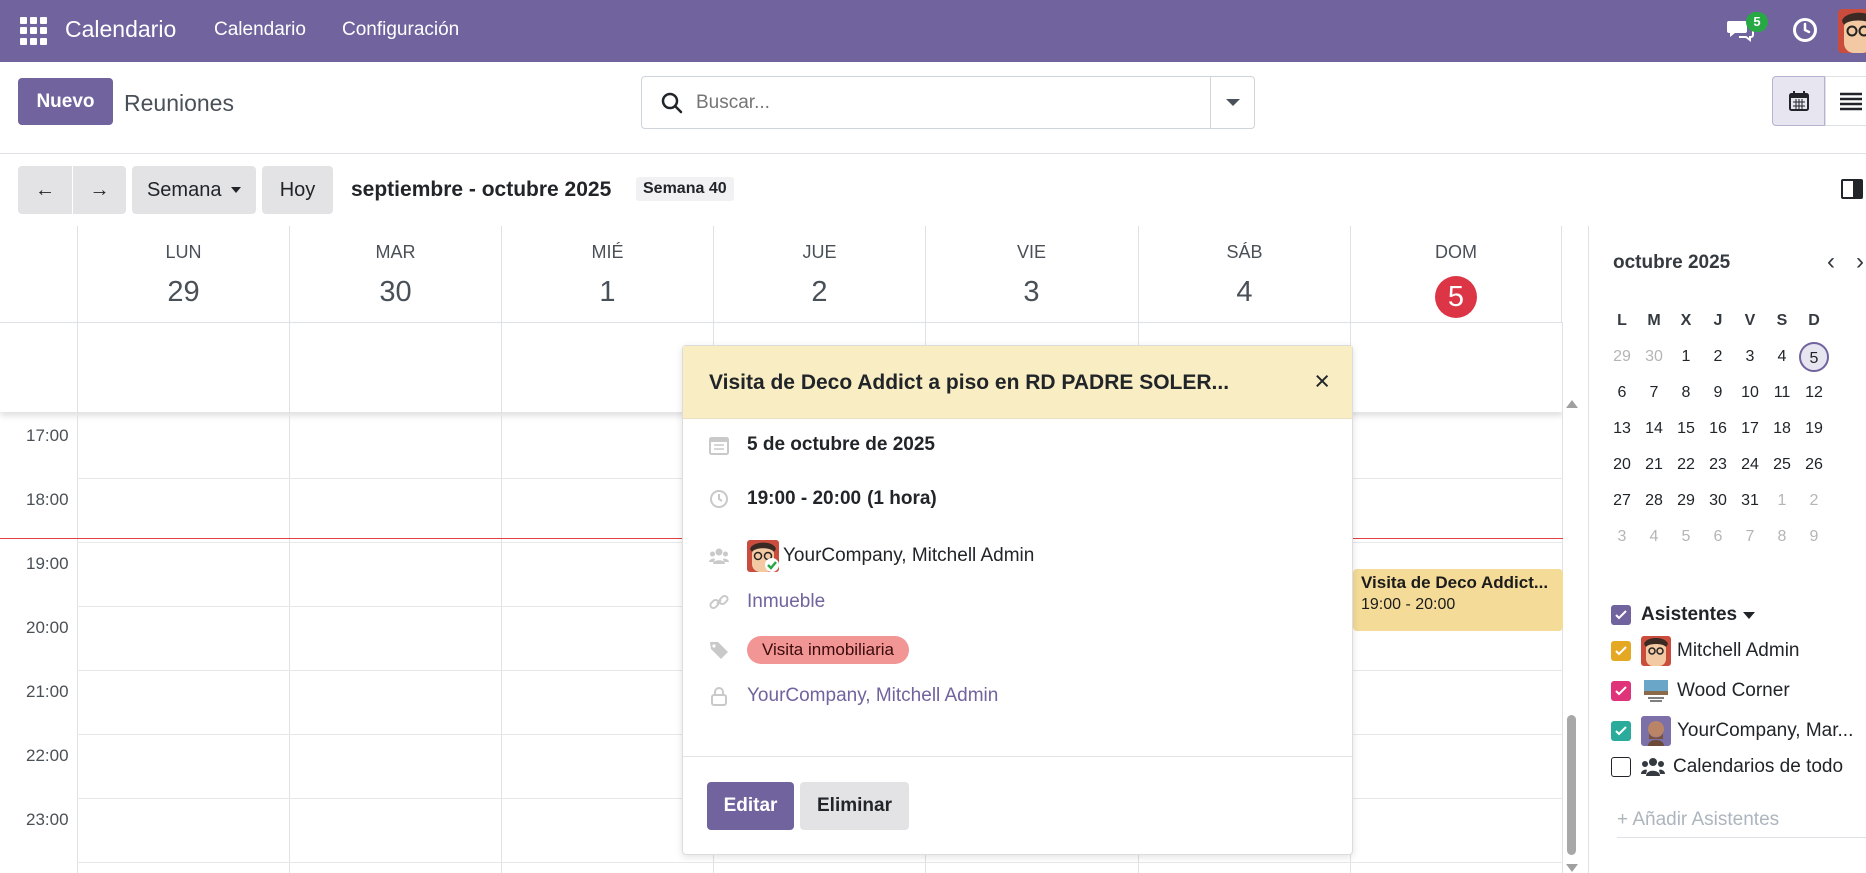  I want to click on attendee-avatar, so click(763, 556).